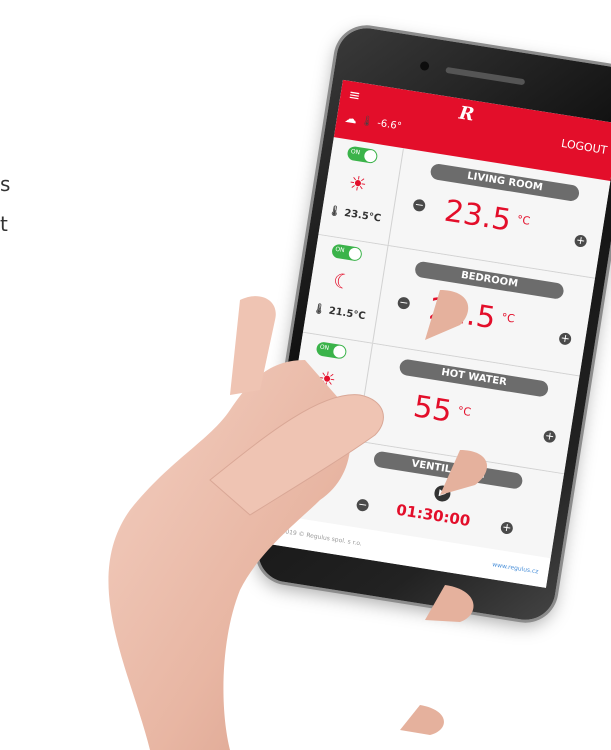  I want to click on current-temp-value: 21.5, so click(341, 313).